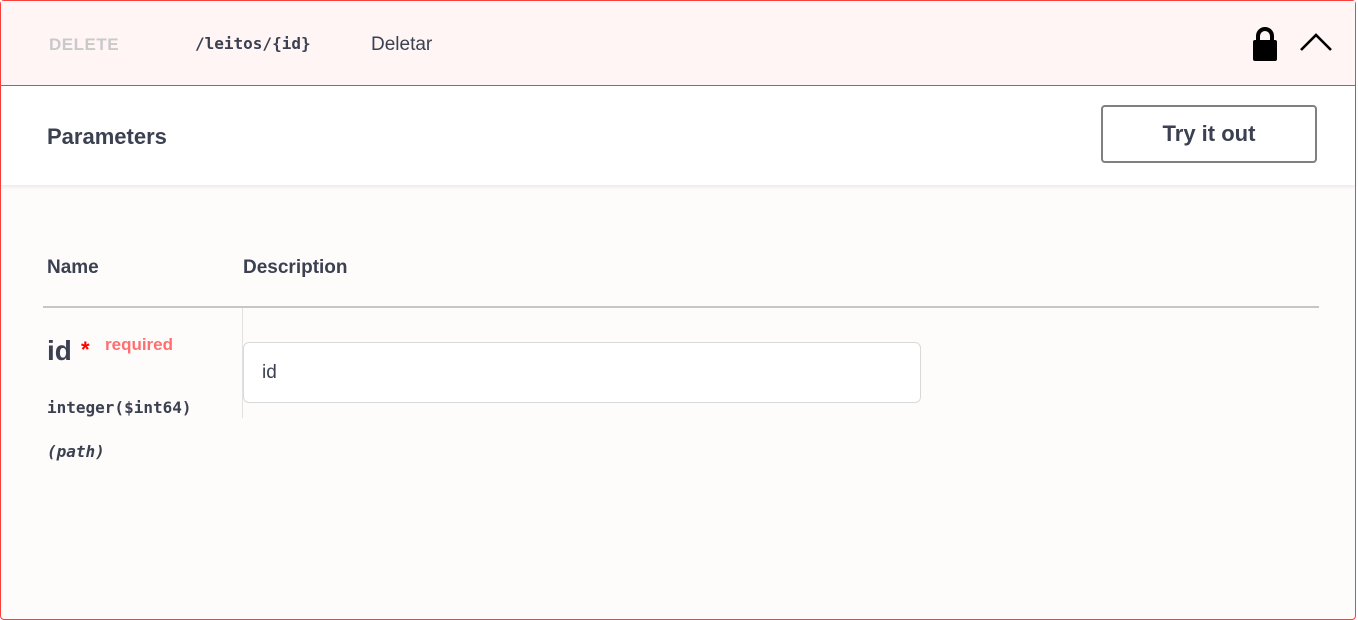  I want to click on chevron-up-icon, so click(1316, 42).